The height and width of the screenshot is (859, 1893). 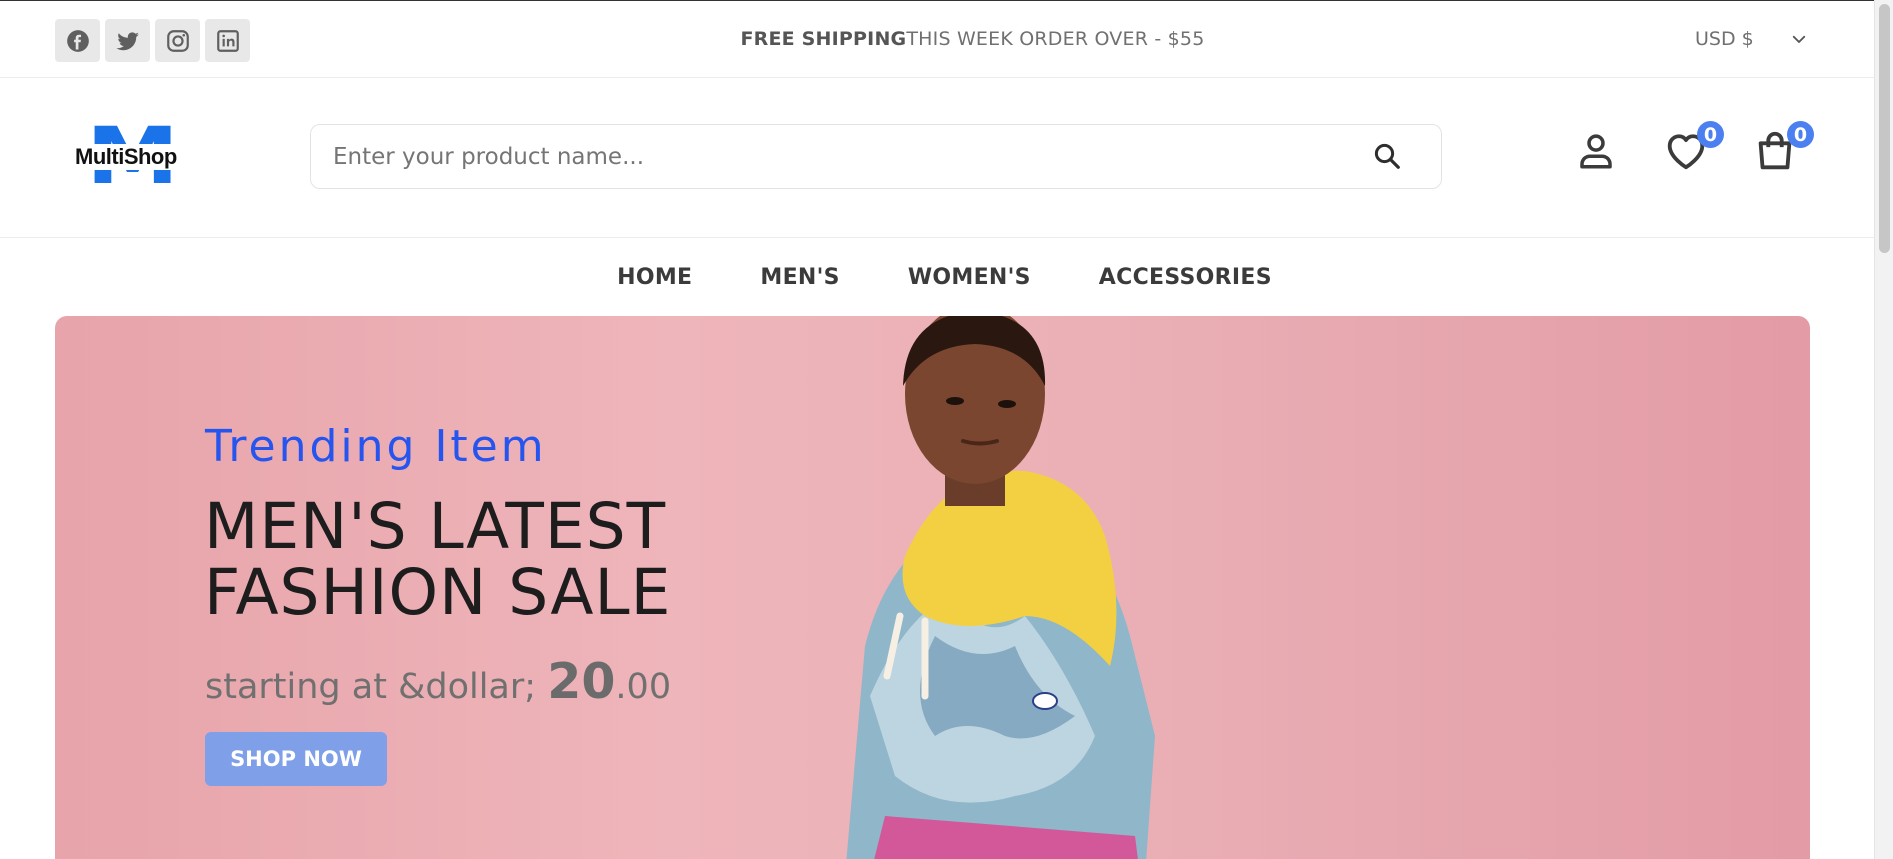 I want to click on search-bar, so click(x=876, y=156).